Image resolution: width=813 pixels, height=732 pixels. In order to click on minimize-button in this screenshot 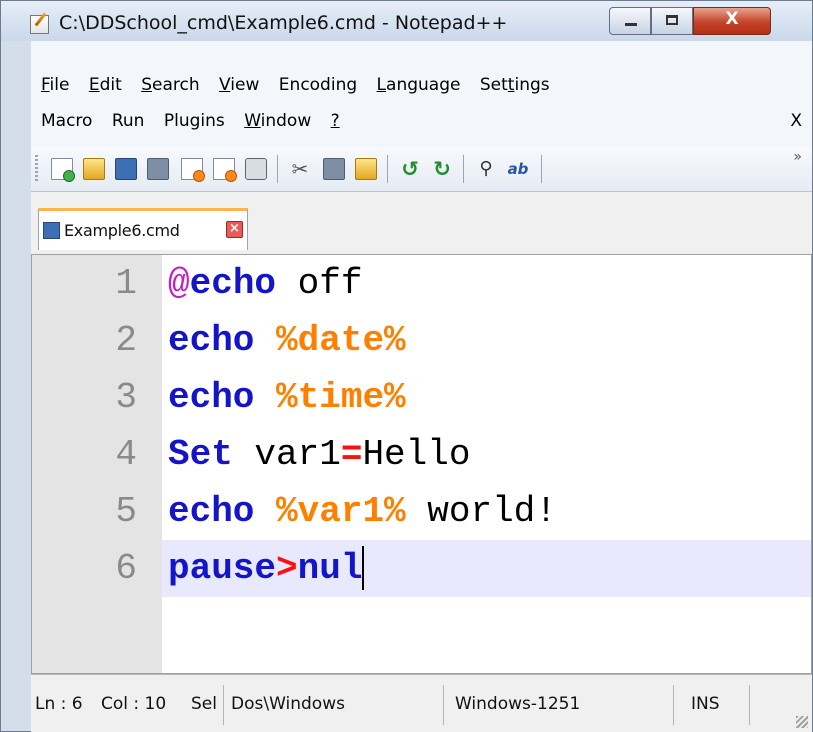, I will do `click(630, 21)`.